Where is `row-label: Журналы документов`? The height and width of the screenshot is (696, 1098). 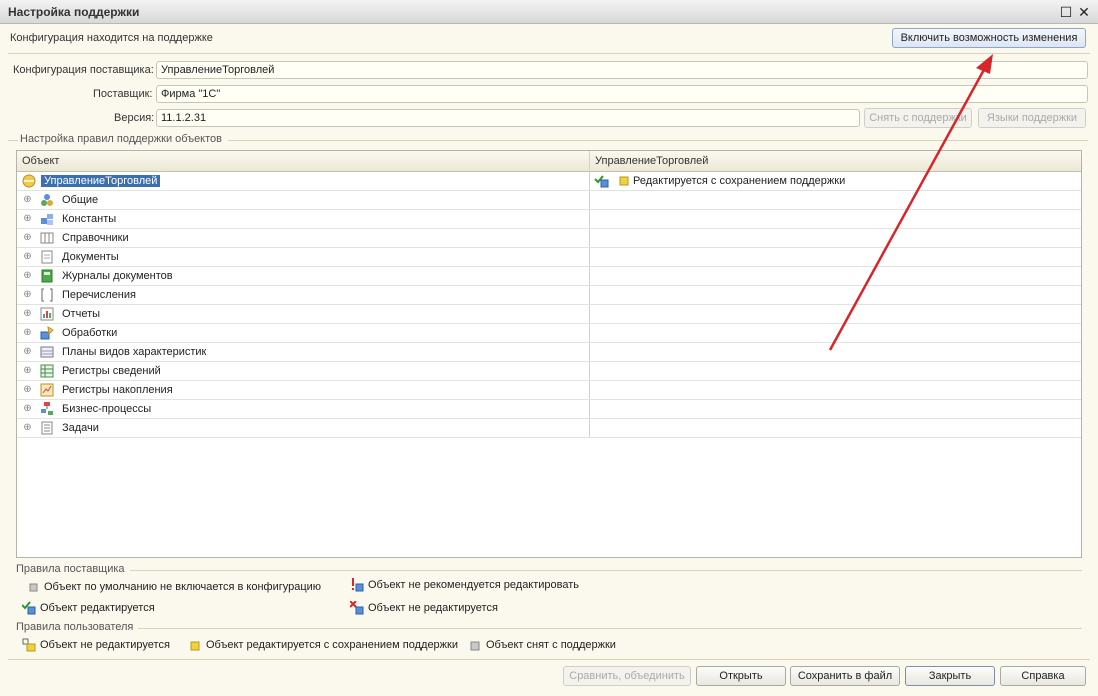
row-label: Журналы документов is located at coordinates (117, 276).